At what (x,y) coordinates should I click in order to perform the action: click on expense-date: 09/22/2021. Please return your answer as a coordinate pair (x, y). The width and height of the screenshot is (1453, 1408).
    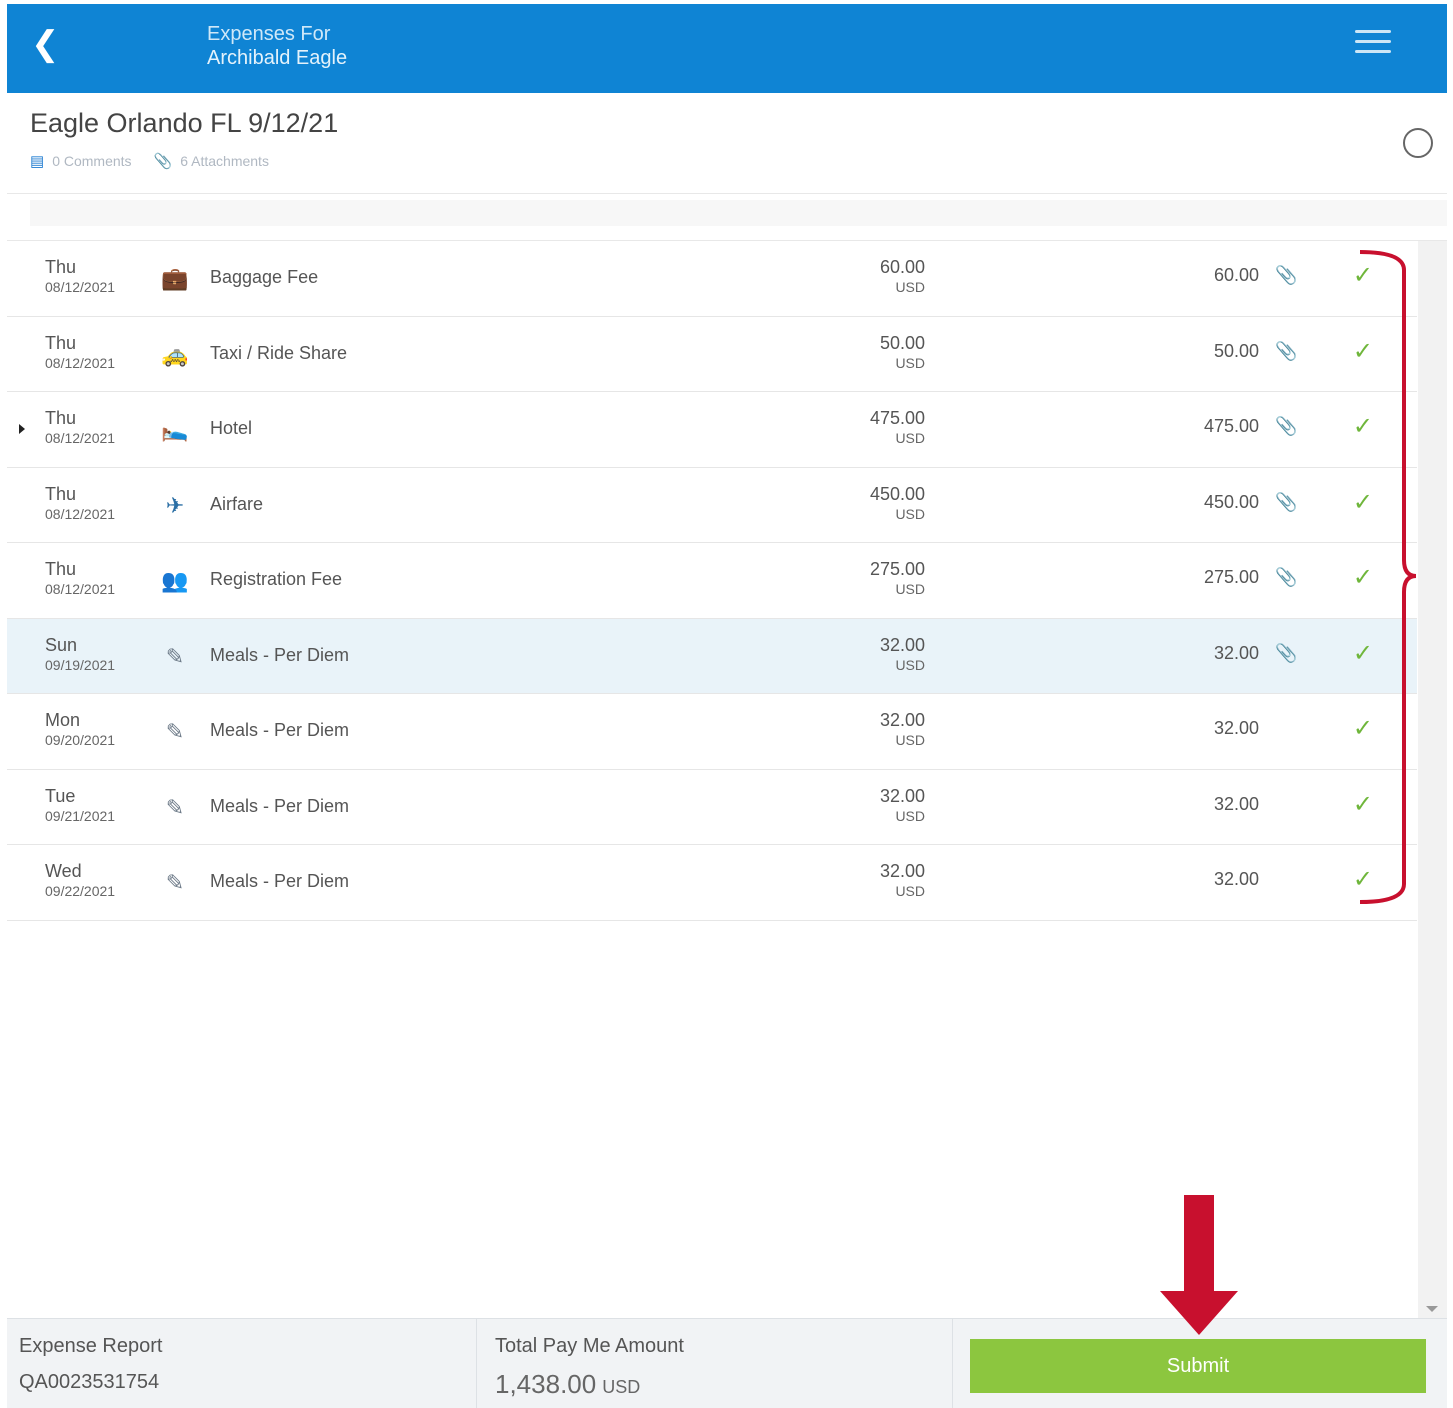
    Looking at the image, I should click on (80, 891).